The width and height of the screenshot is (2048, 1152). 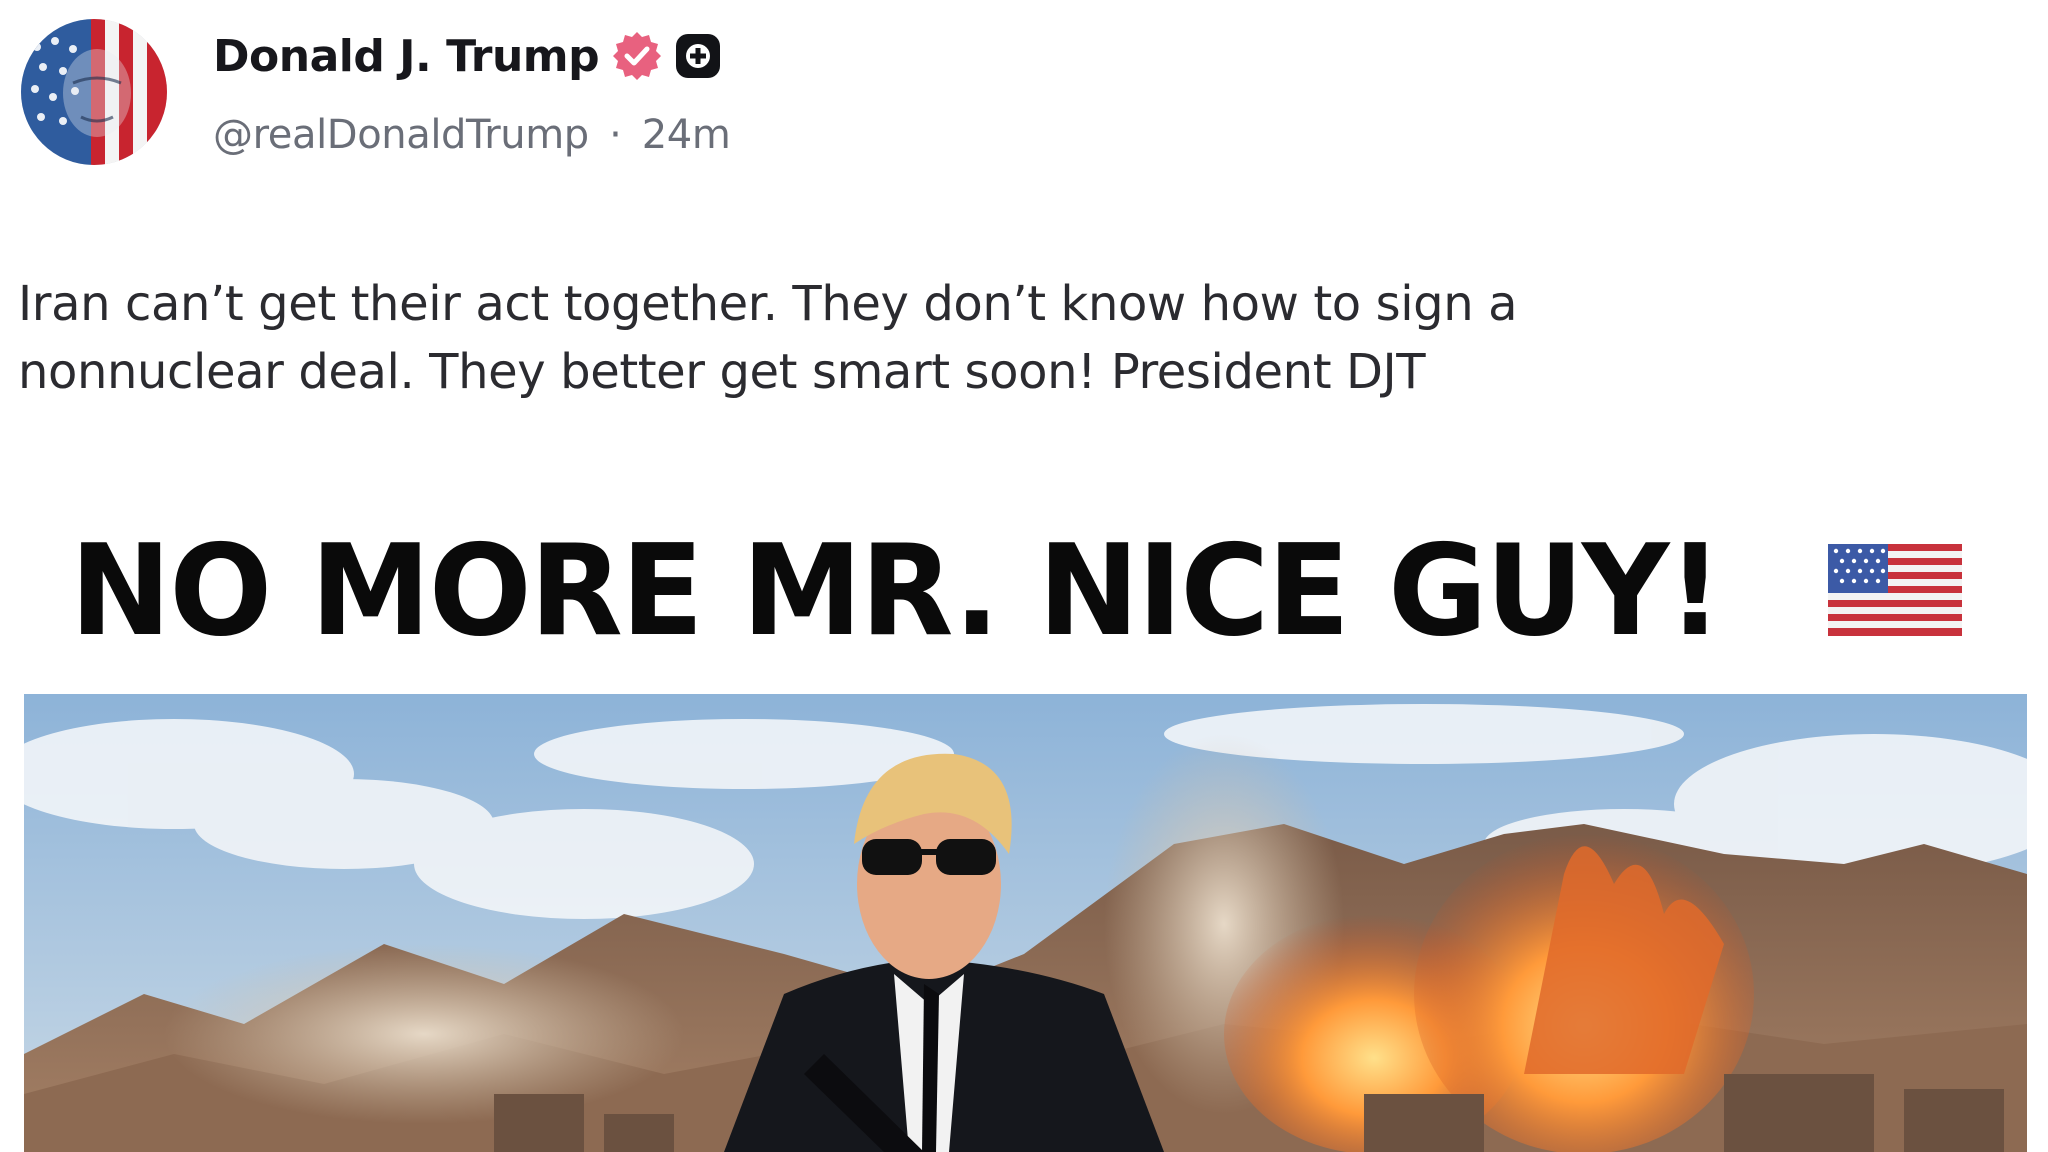 I want to click on meme-headline-text: NO MORE MR. NICE GUY!, so click(x=896, y=590).